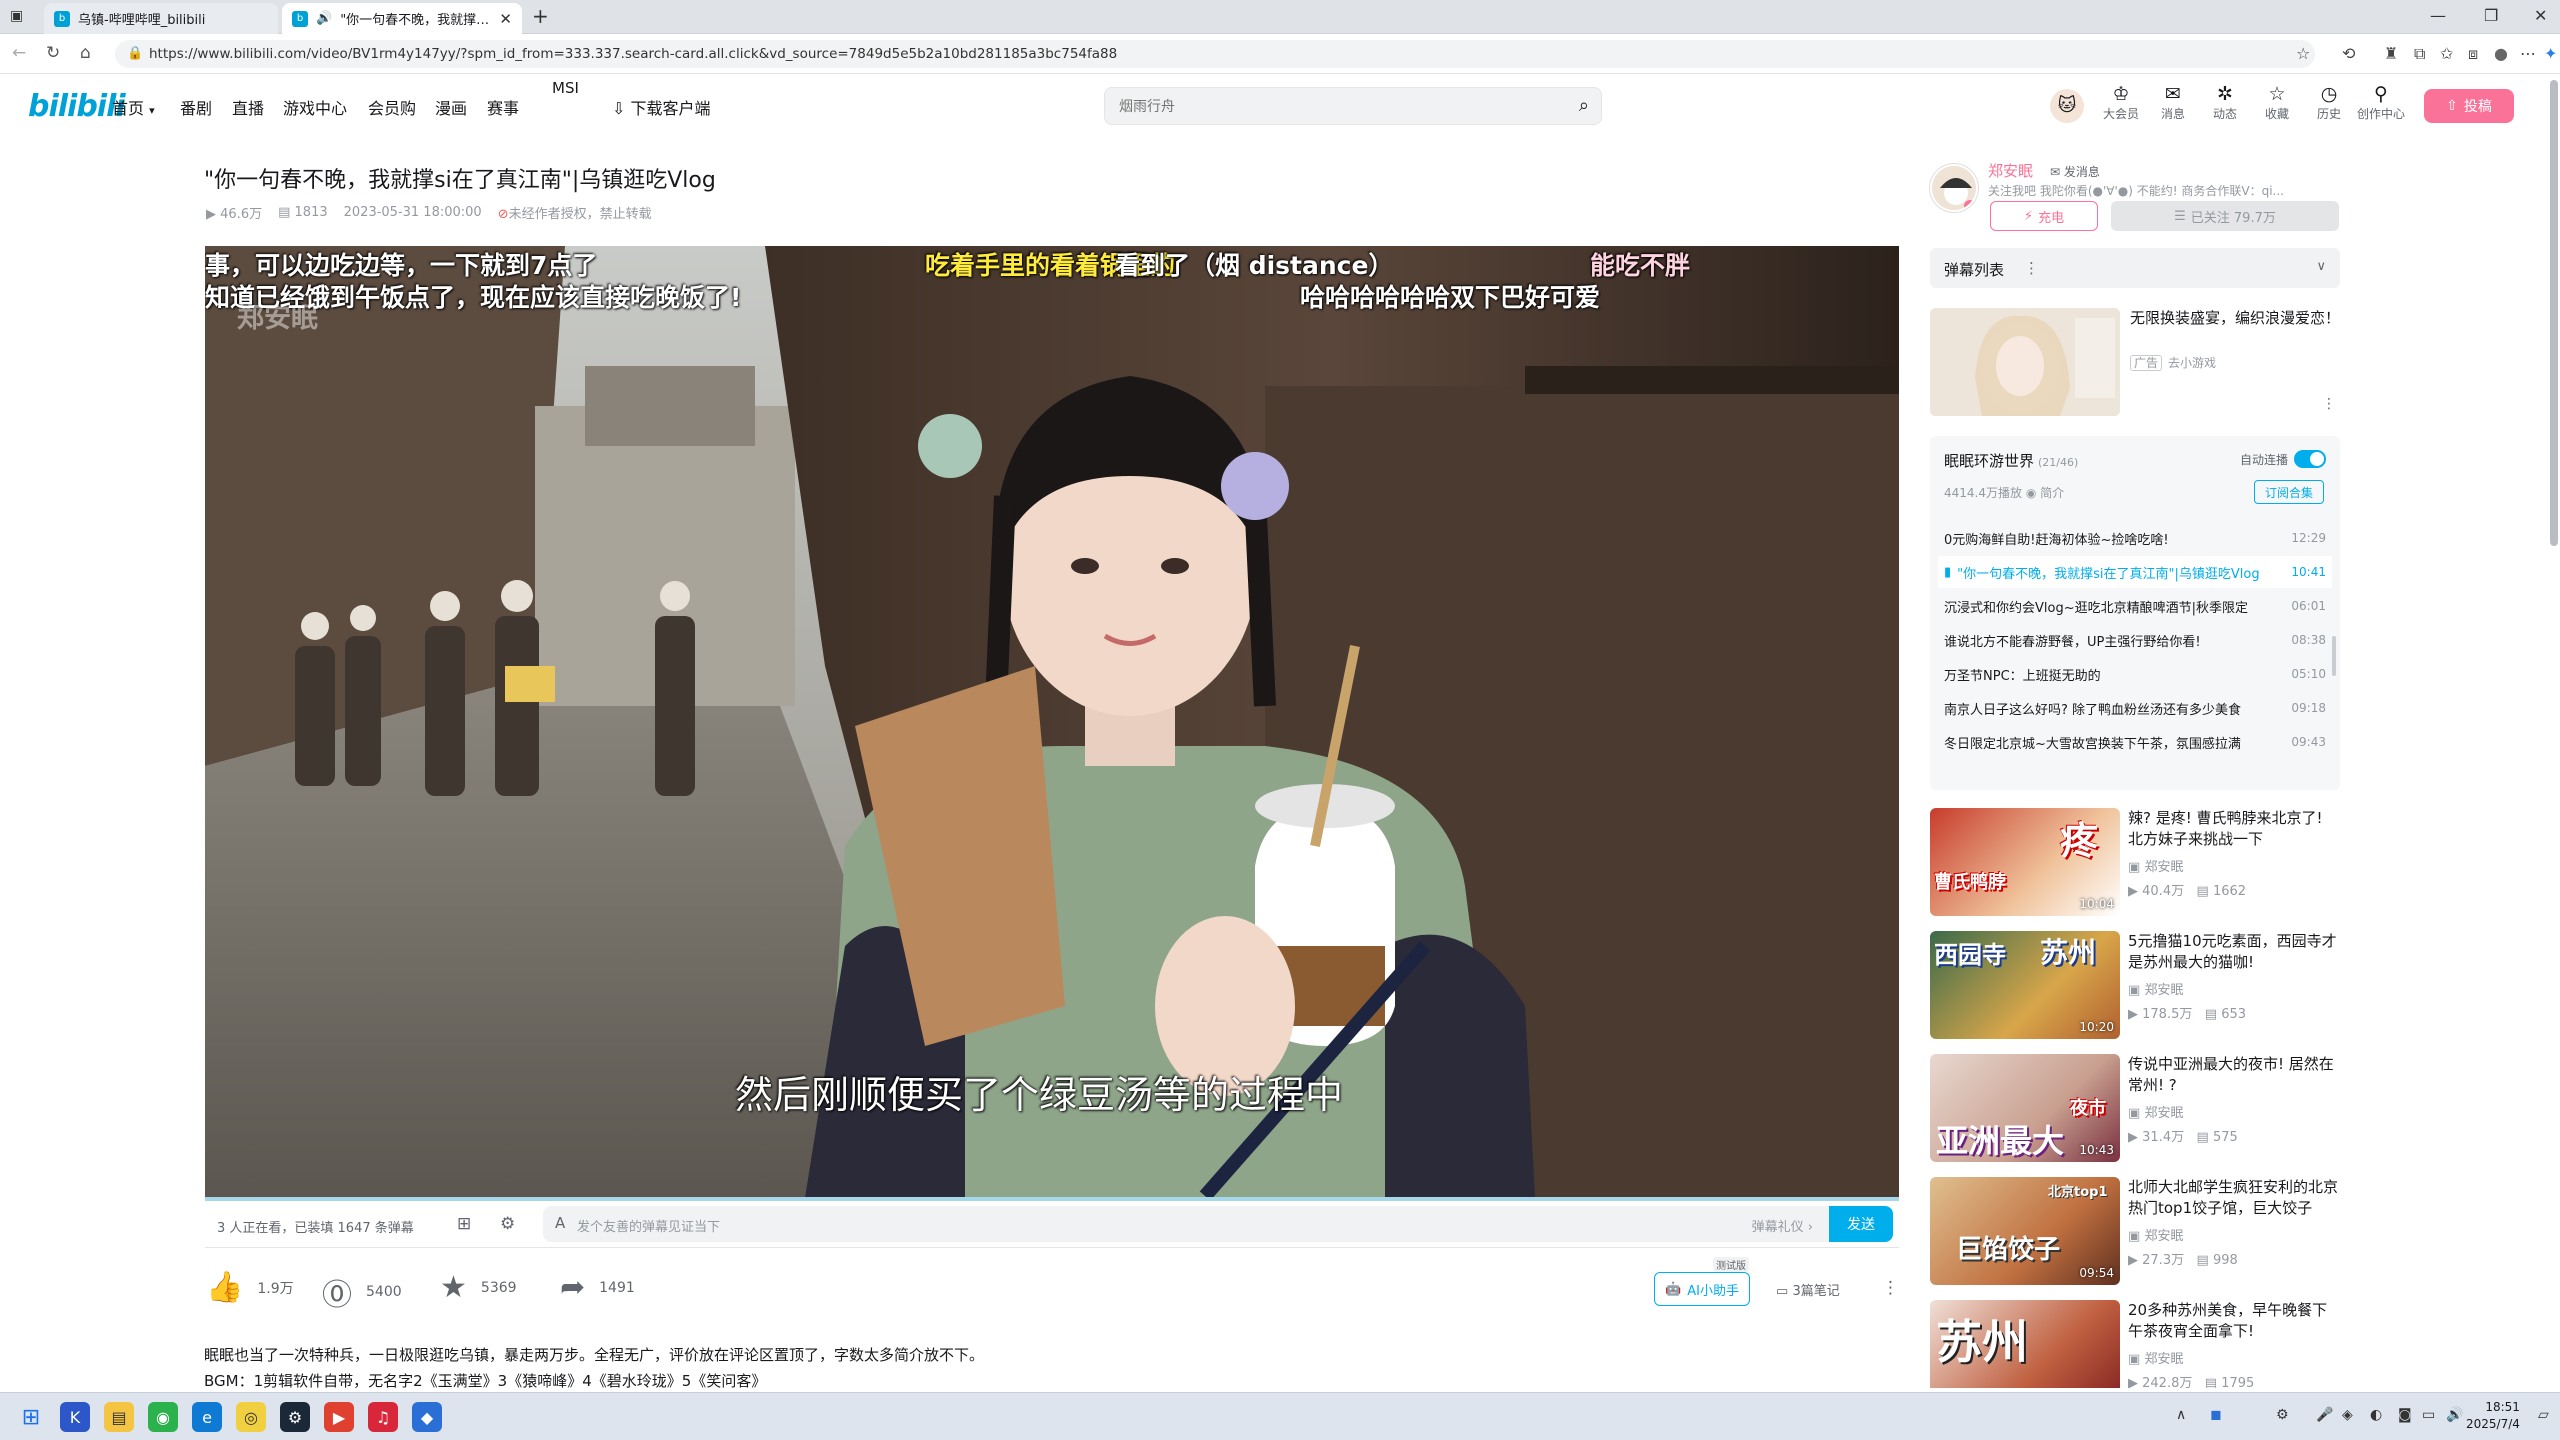 The image size is (2560, 1440). What do you see at coordinates (2121, 102) in the screenshot?
I see `header-vip: ♔ 大会员` at bounding box center [2121, 102].